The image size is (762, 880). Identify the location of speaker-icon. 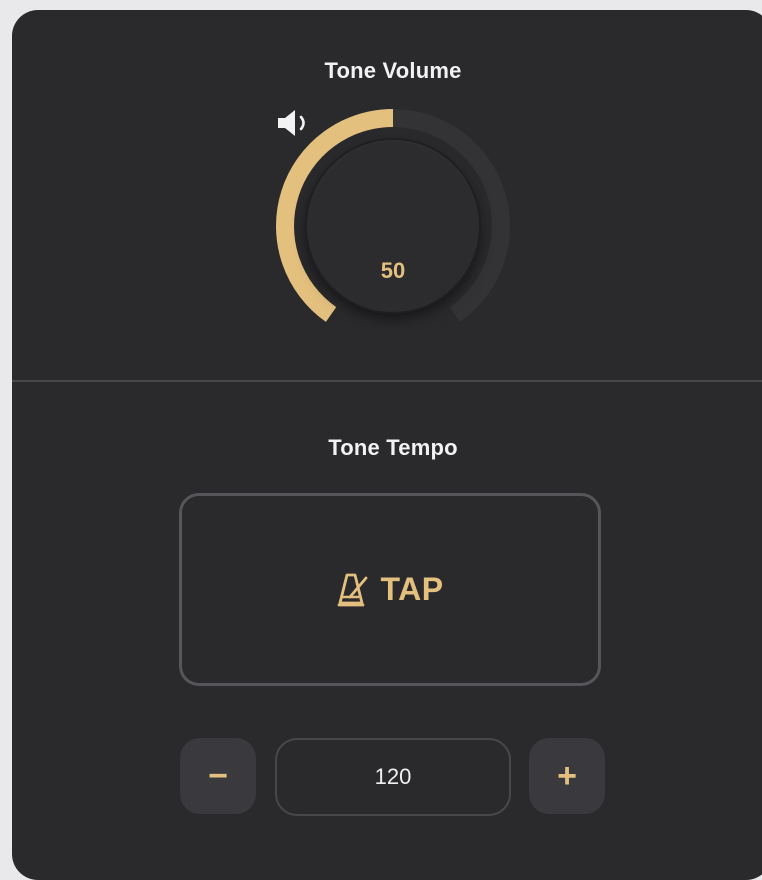
(291, 123).